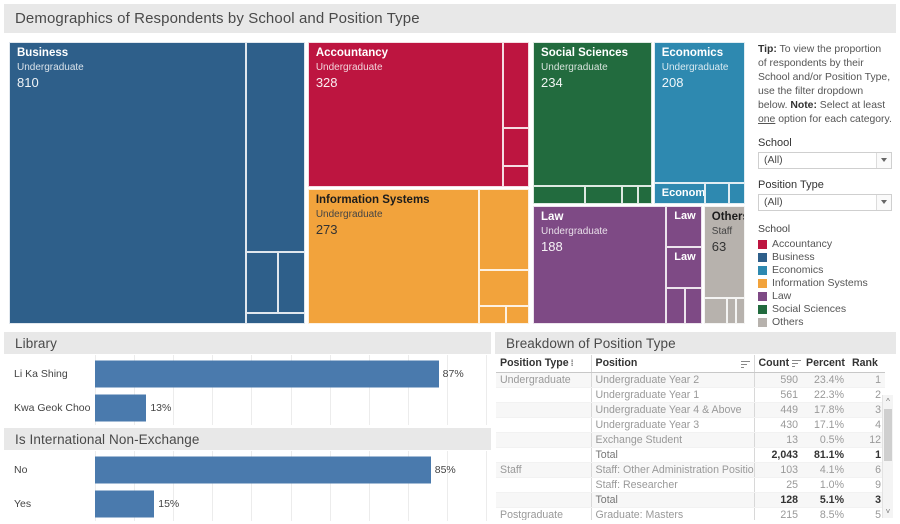 This screenshot has height=524, width=900. What do you see at coordinates (326, 230) in the screenshot?
I see `treemap-tile-value: 273` at bounding box center [326, 230].